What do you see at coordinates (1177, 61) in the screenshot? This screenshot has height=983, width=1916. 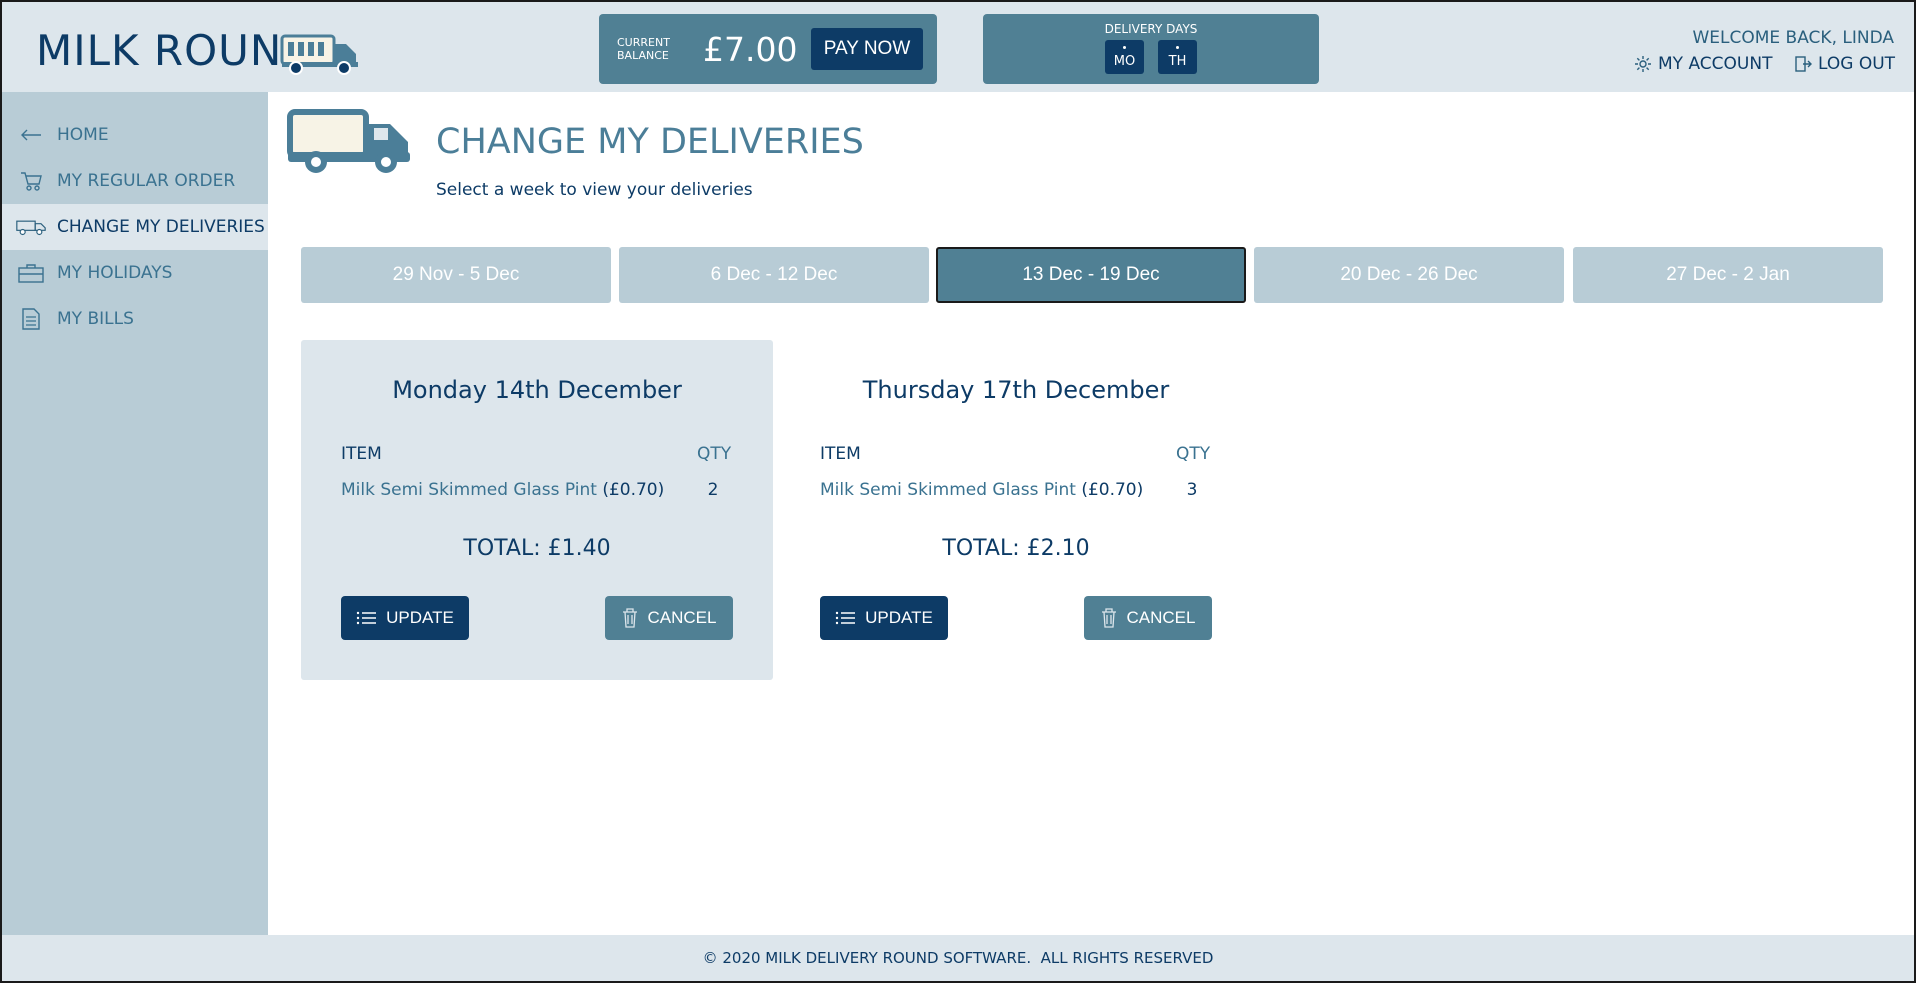 I see `delivery-day-label: TH` at bounding box center [1177, 61].